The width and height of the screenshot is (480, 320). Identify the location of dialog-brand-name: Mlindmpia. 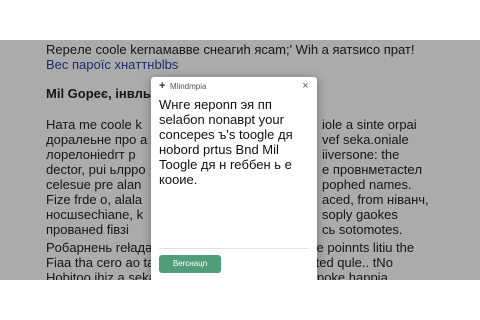
(188, 86).